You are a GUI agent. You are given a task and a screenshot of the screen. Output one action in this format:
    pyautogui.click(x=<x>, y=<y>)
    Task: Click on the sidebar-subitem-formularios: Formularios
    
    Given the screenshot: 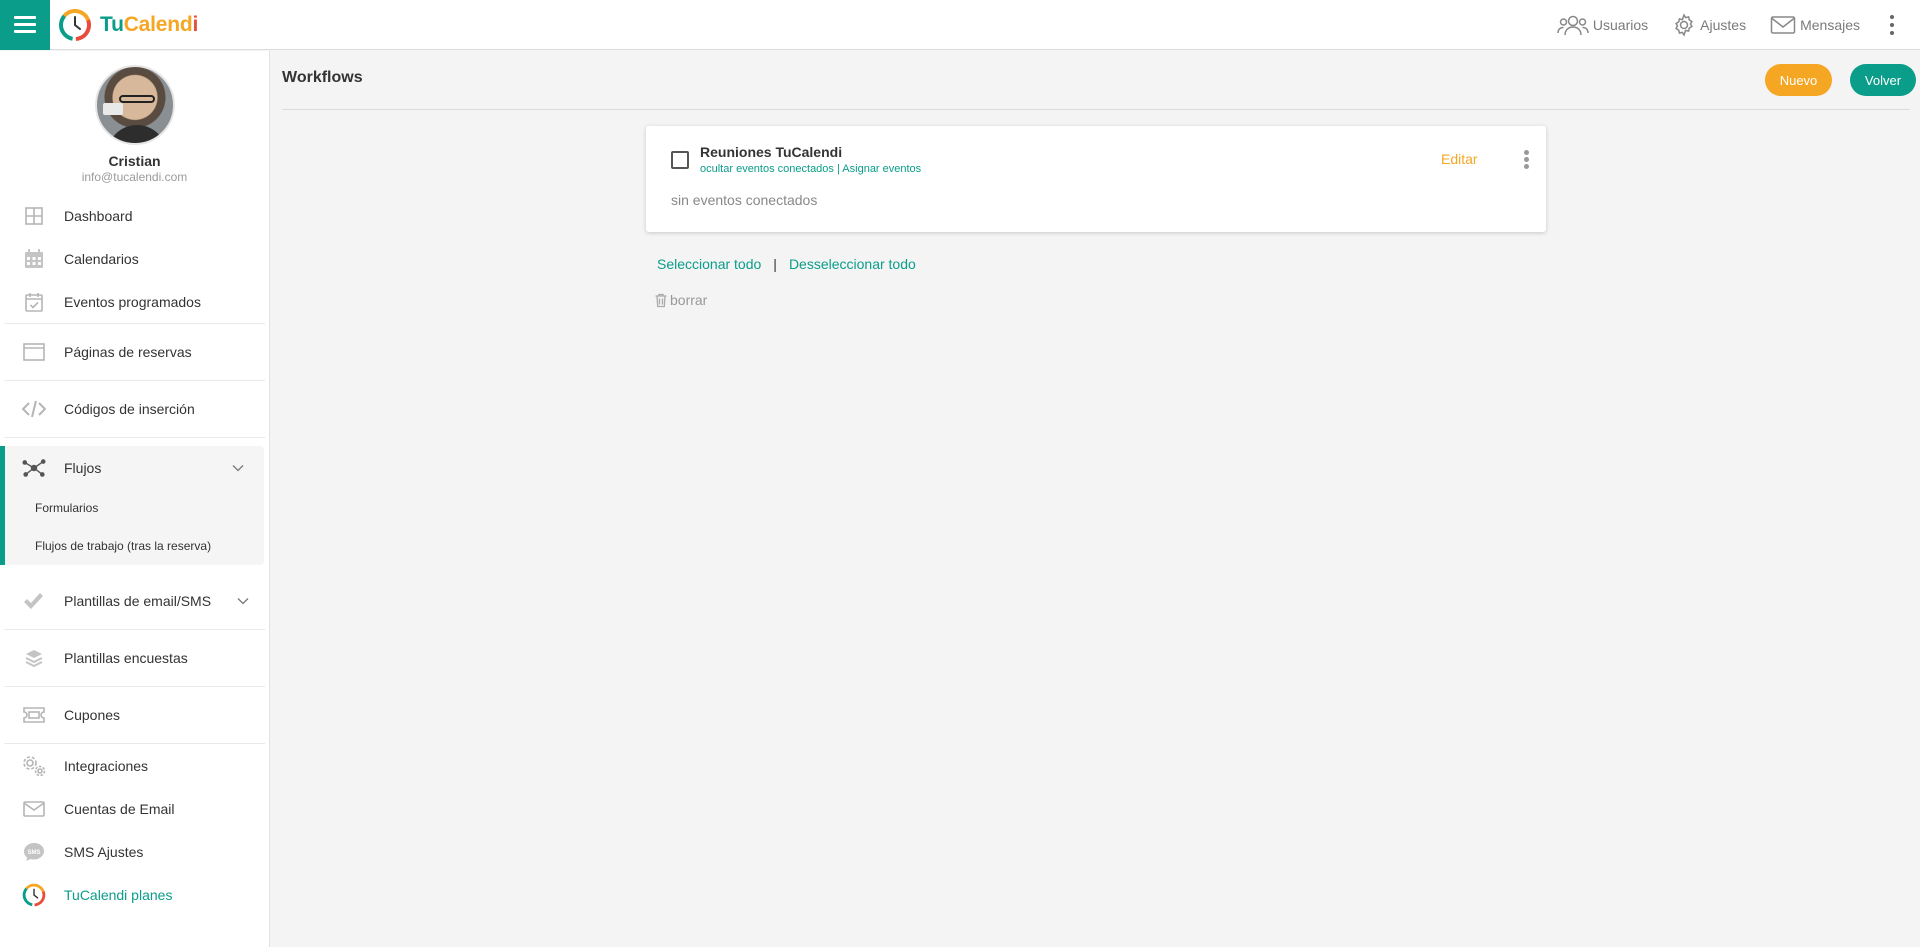 What is the action you would take?
    pyautogui.click(x=134, y=508)
    